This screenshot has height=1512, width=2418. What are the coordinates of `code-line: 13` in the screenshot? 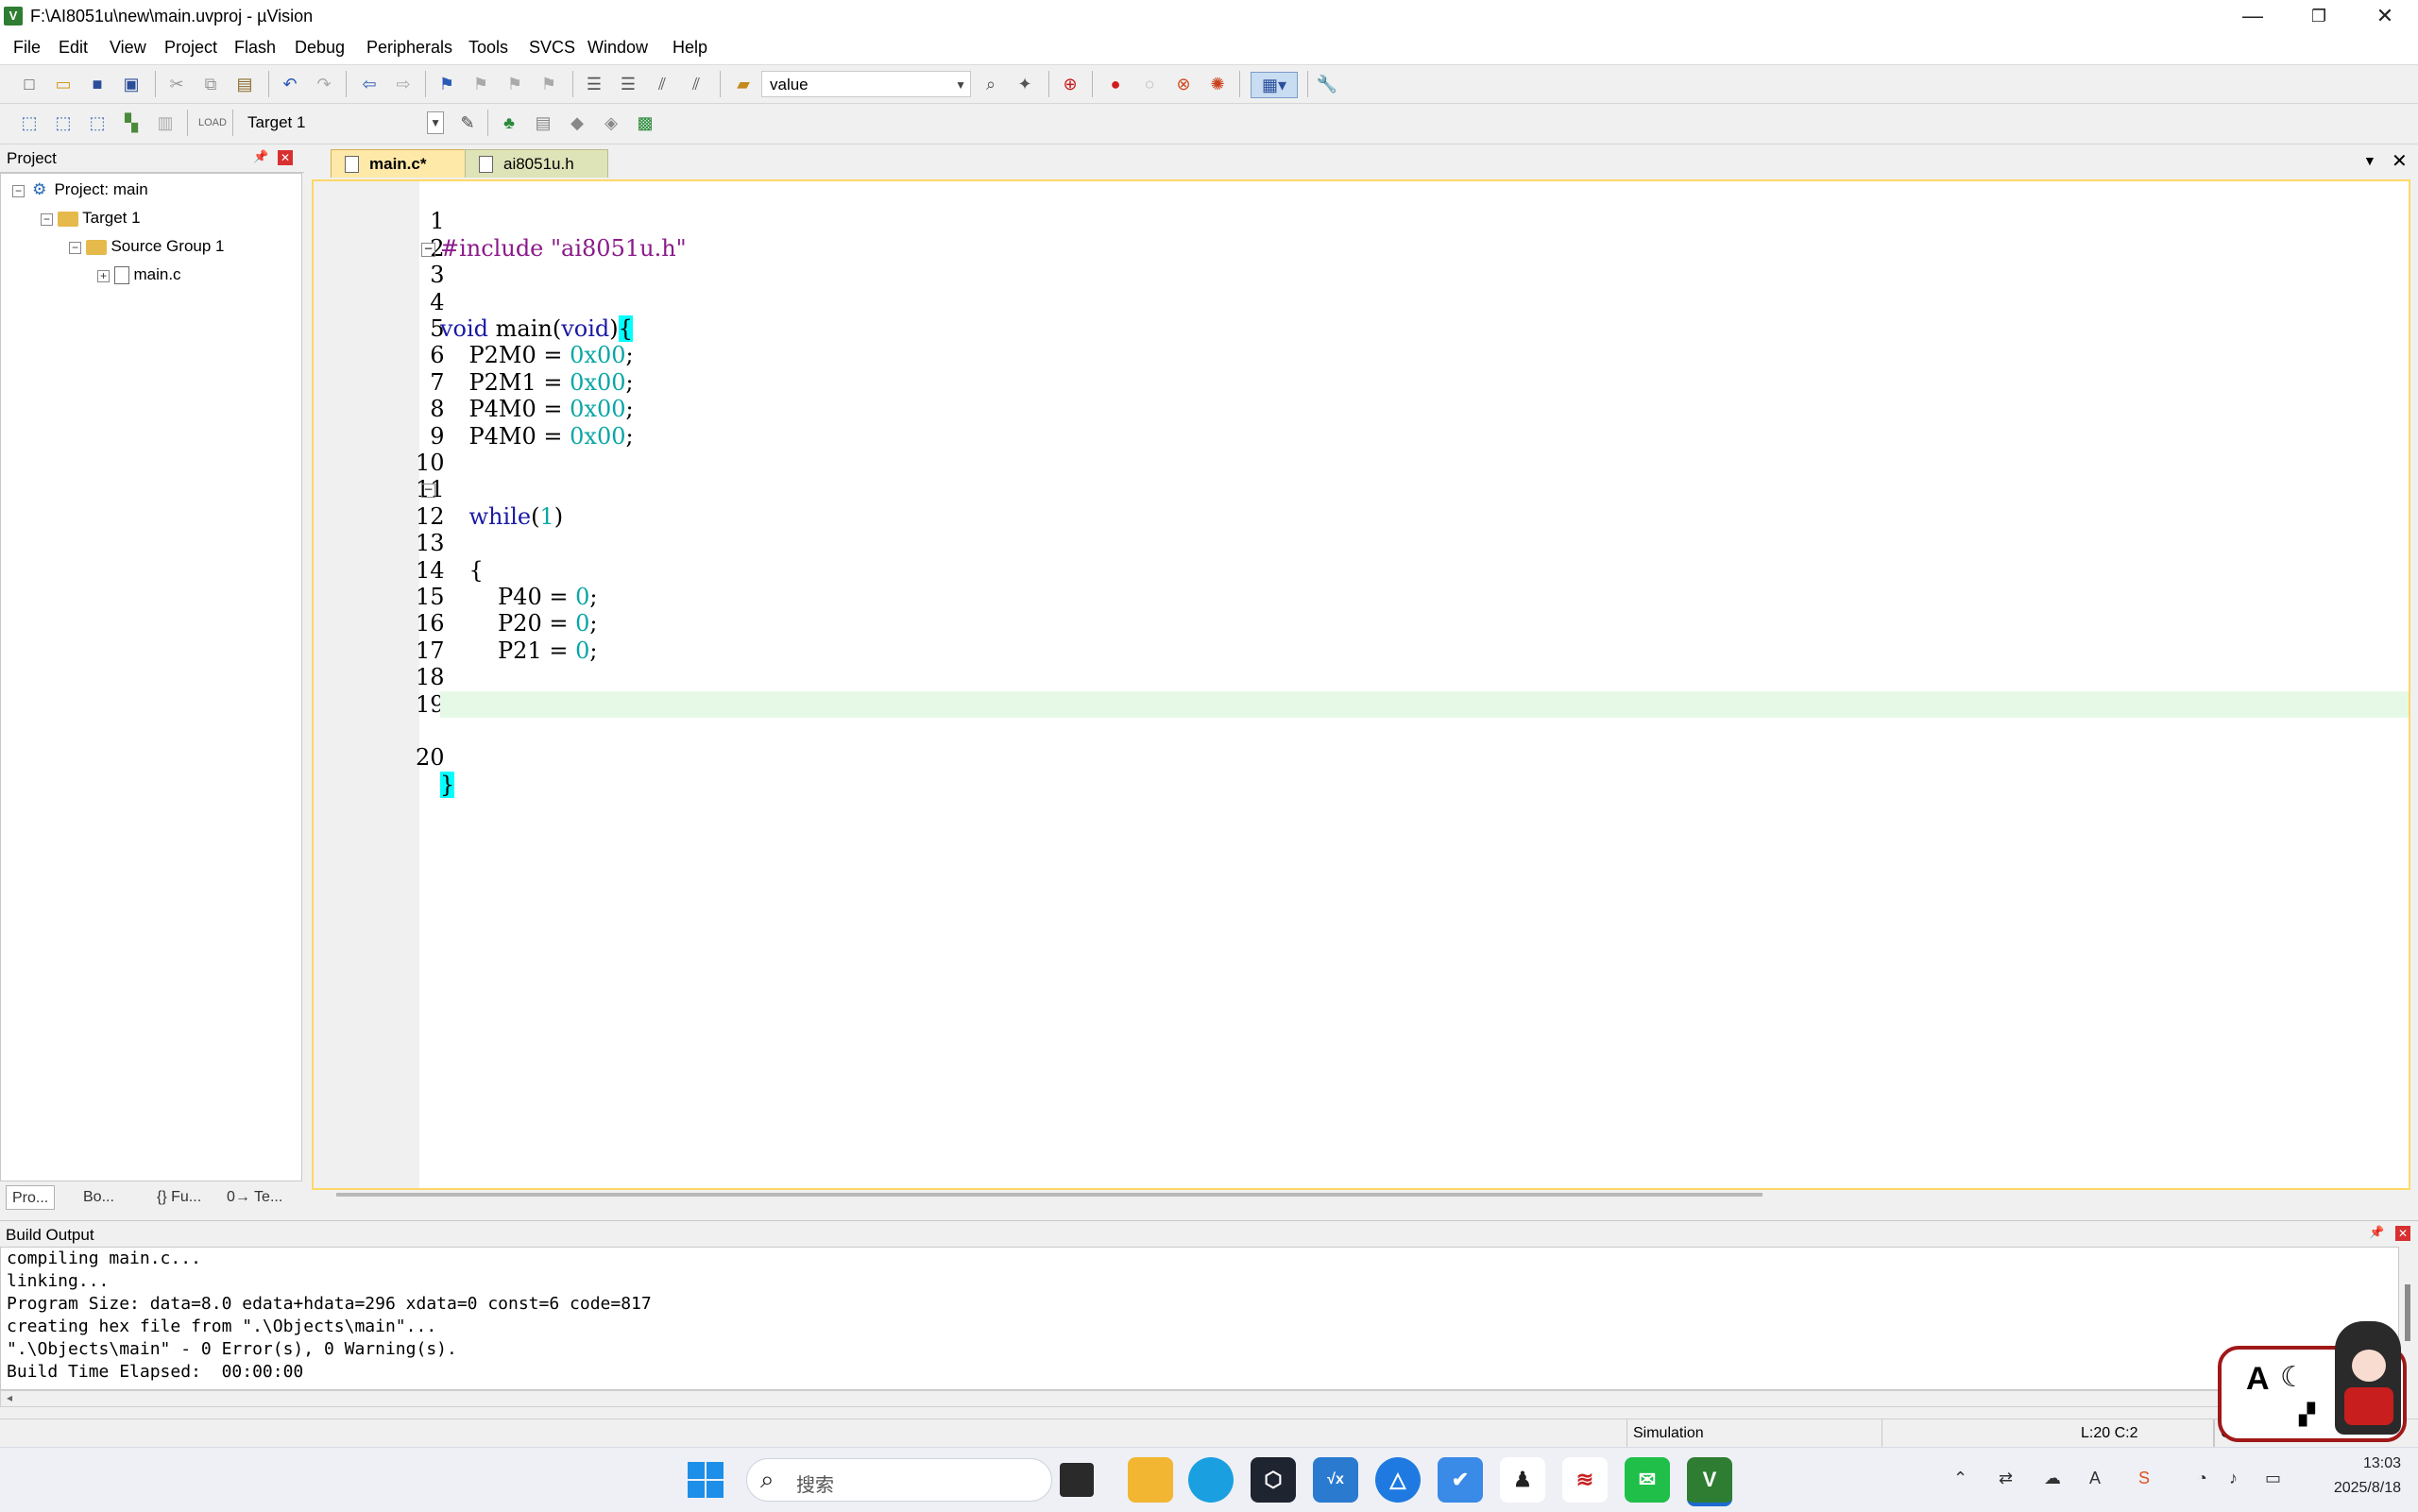 It's located at (1361, 529).